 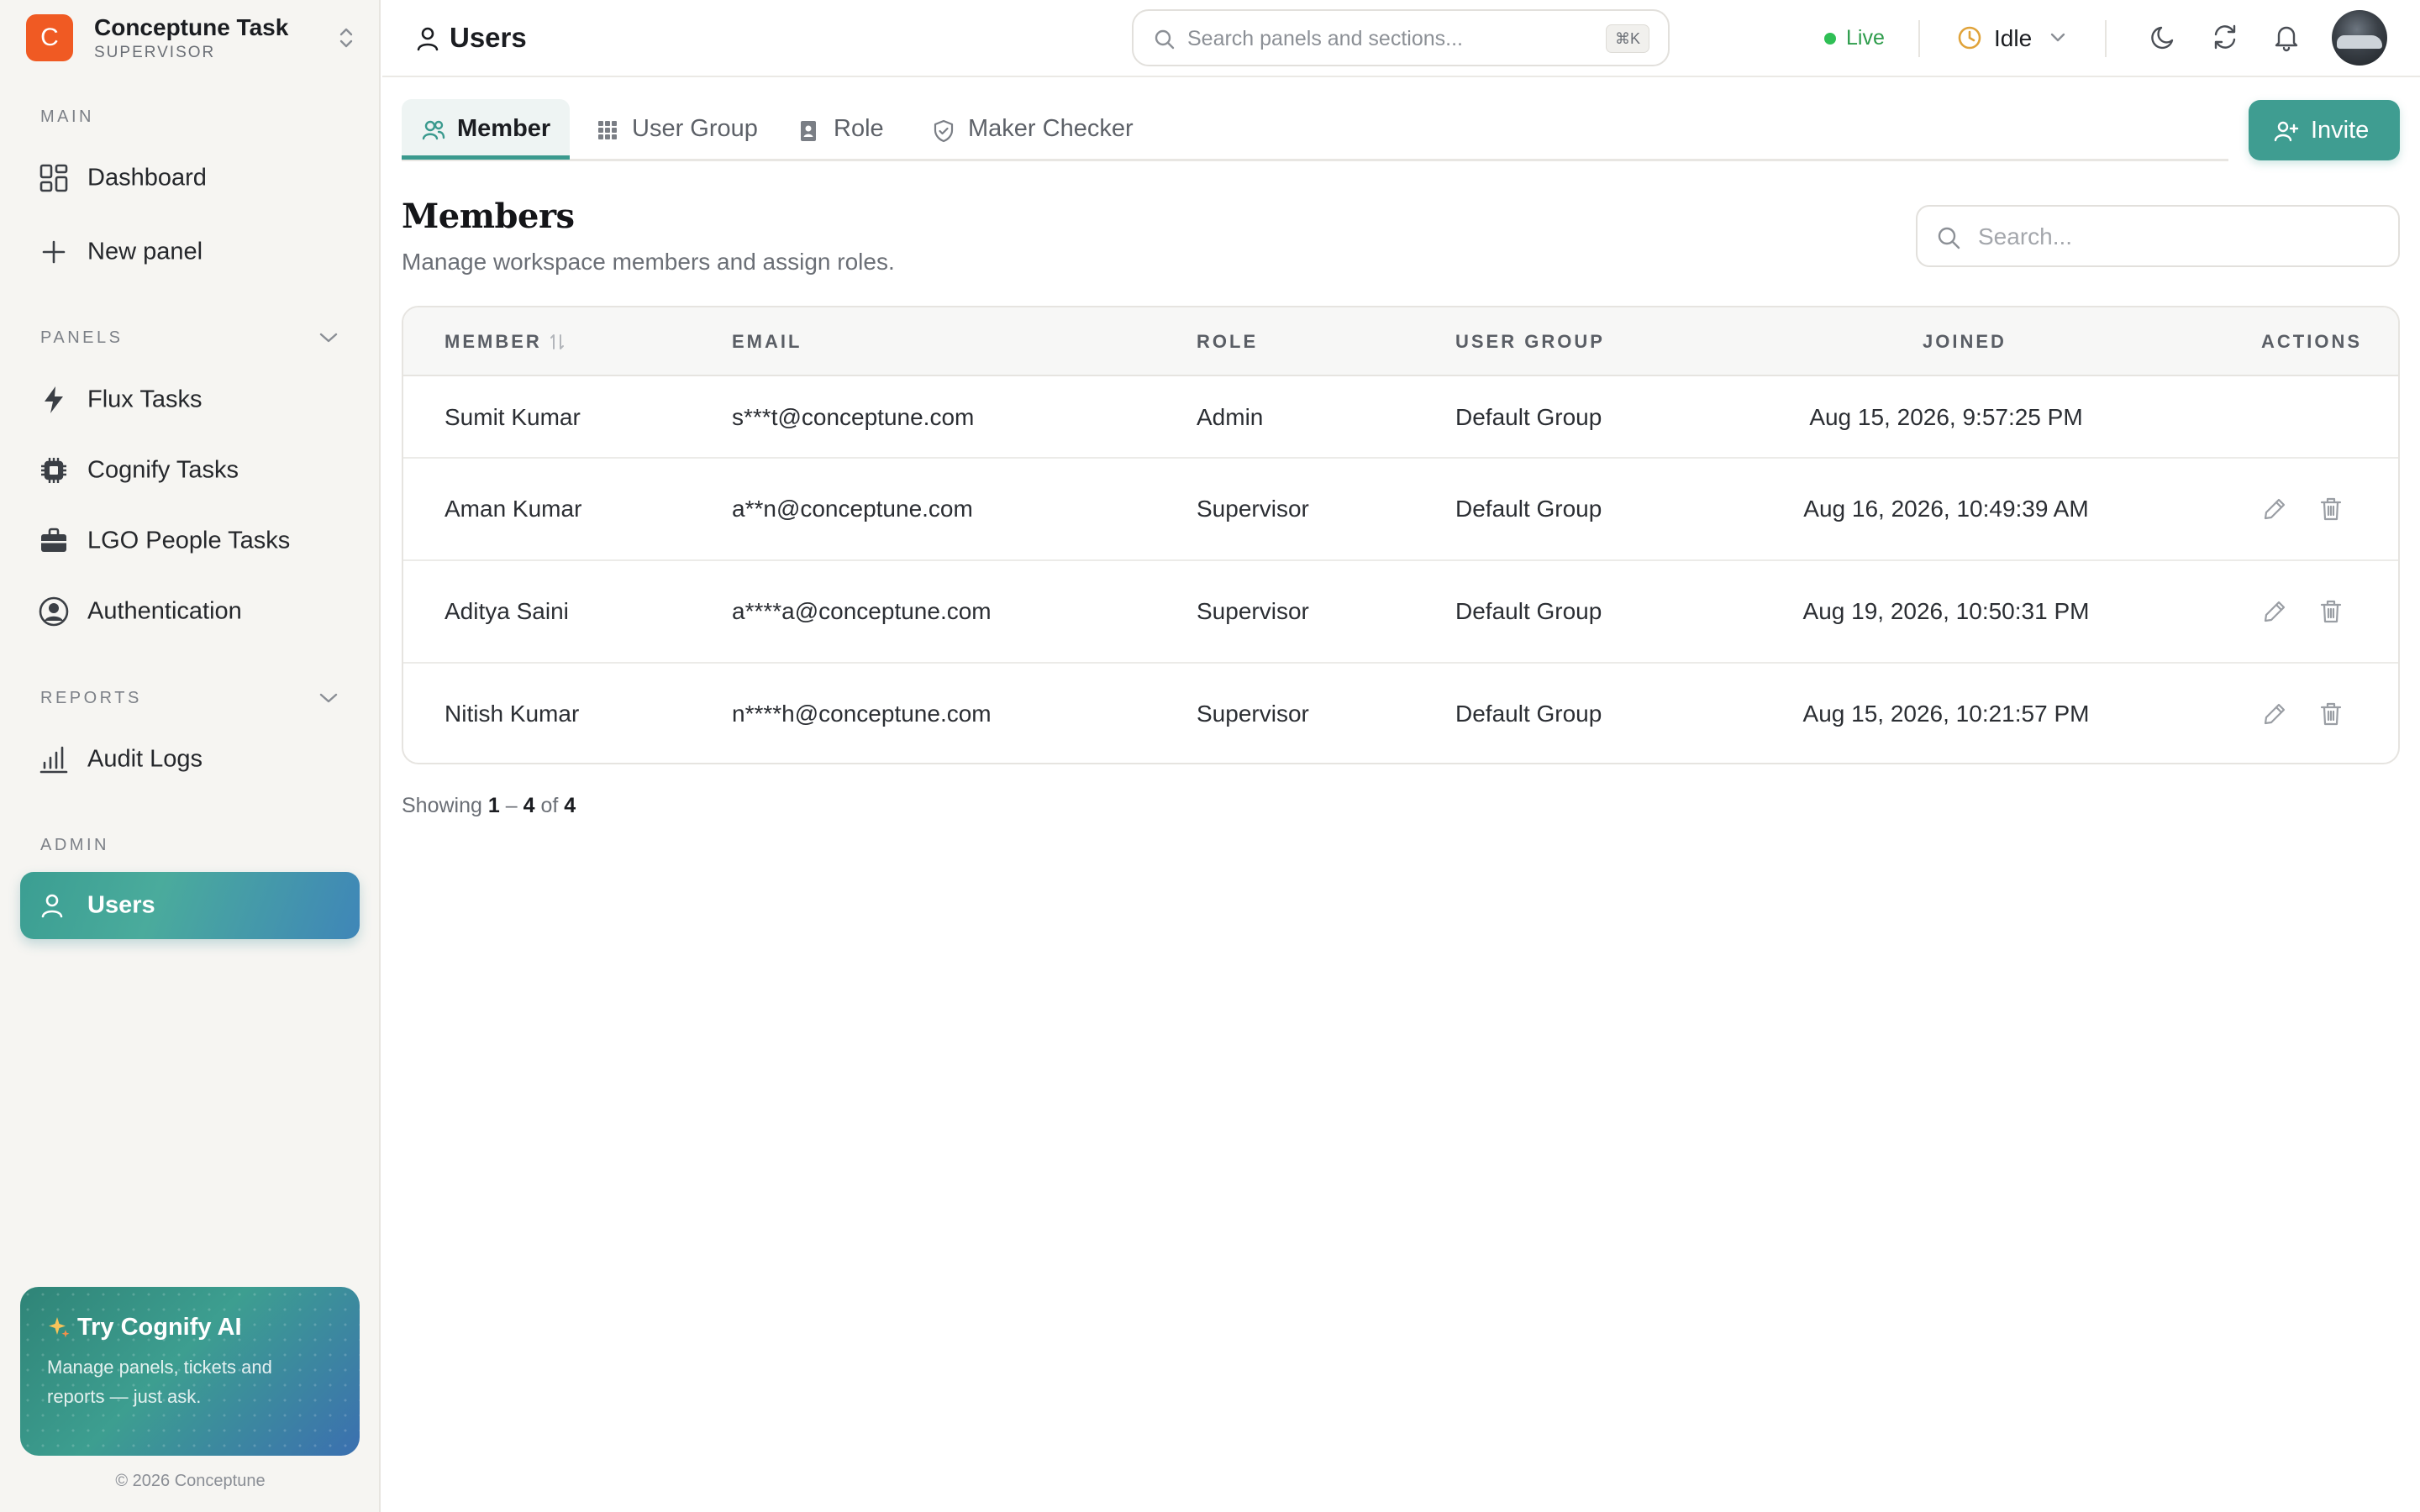 I want to click on column-header-email: EMAIL, so click(x=767, y=341).